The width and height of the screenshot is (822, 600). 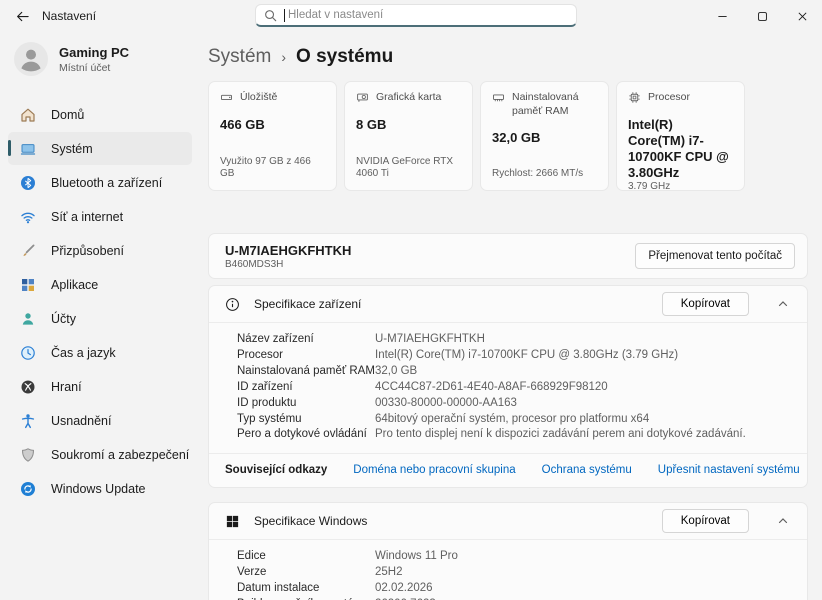 What do you see at coordinates (100, 454) in the screenshot?
I see `sidebar-item-privacy: Soukromí a zabezpečení` at bounding box center [100, 454].